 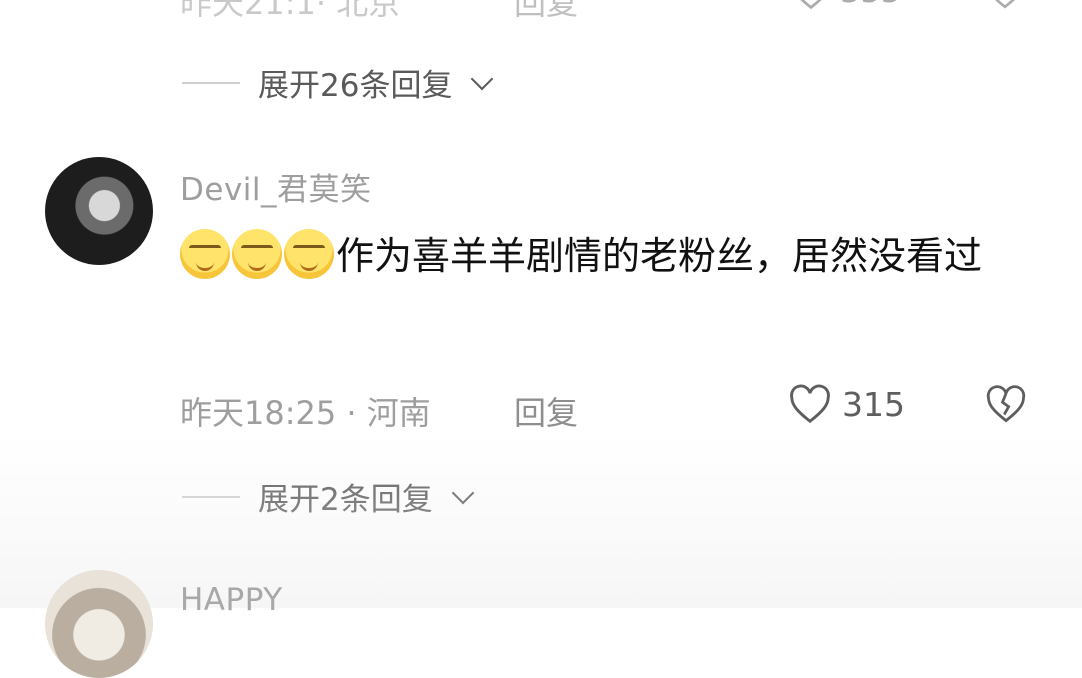 What do you see at coordinates (659, 256) in the screenshot?
I see `comment-text: 作为喜羊羊剧情的老粉丝，居然没看过` at bounding box center [659, 256].